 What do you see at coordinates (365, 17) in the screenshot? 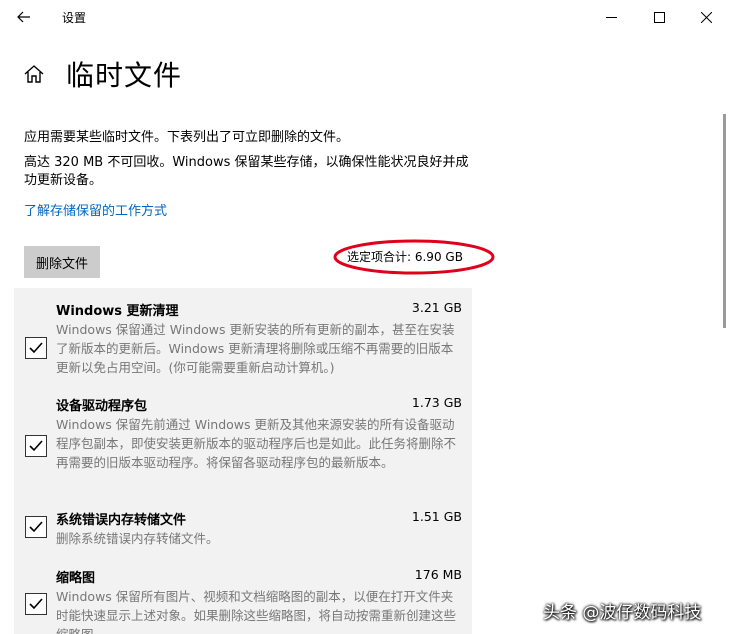
I see `title-bar: 设置` at bounding box center [365, 17].